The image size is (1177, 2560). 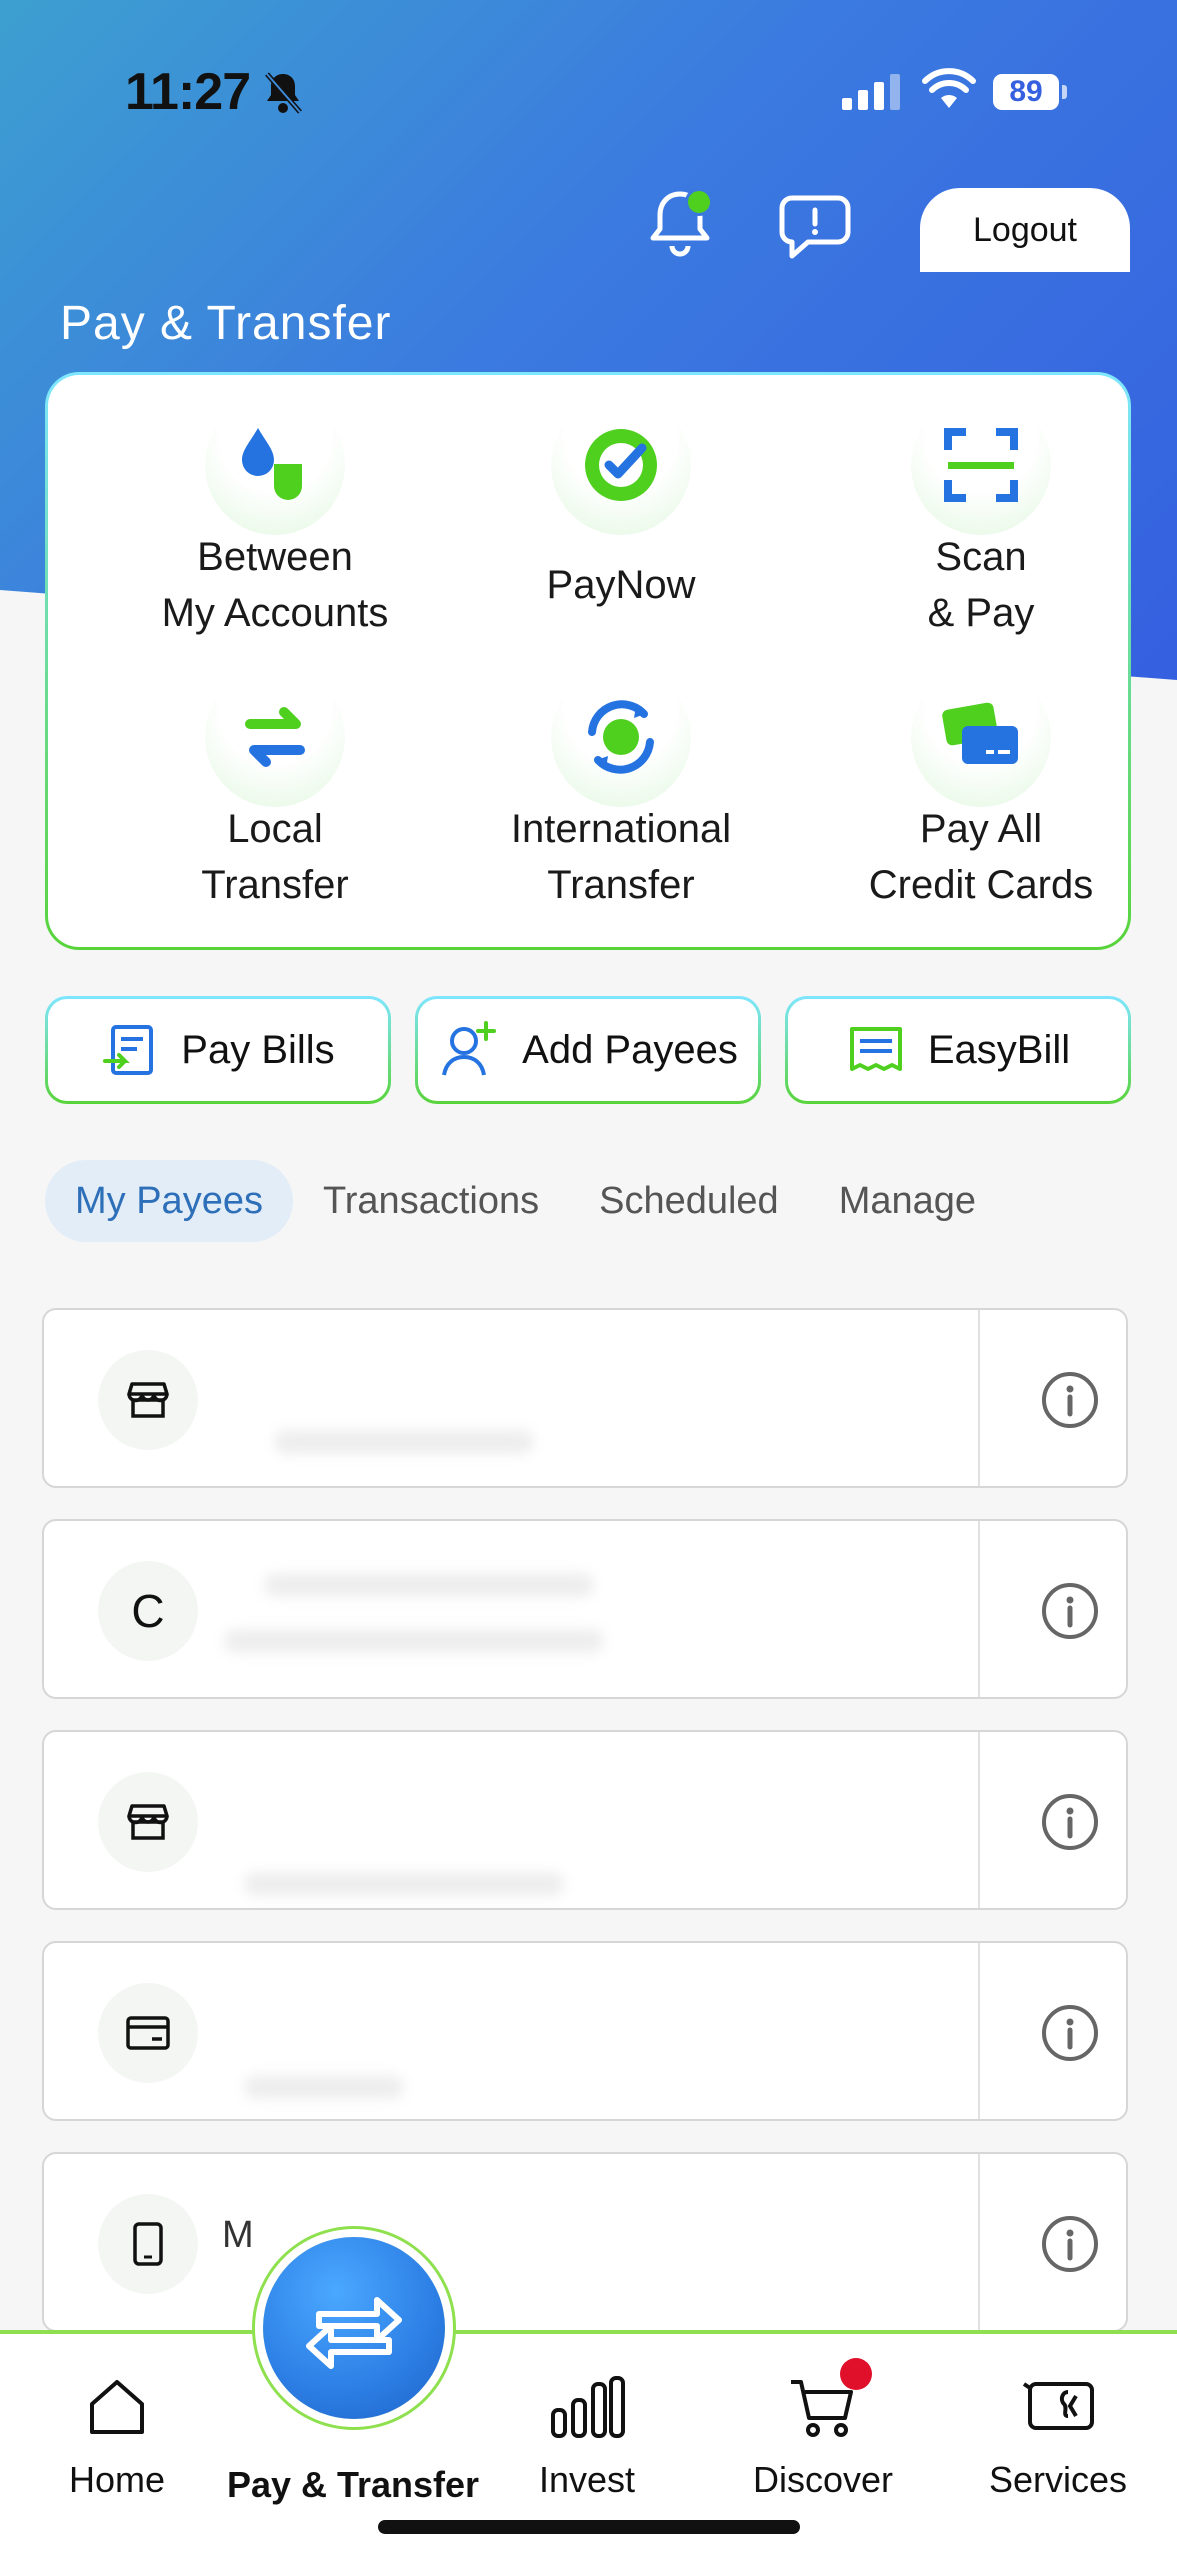 What do you see at coordinates (823, 2437) in the screenshot?
I see `nav-discover: Discover` at bounding box center [823, 2437].